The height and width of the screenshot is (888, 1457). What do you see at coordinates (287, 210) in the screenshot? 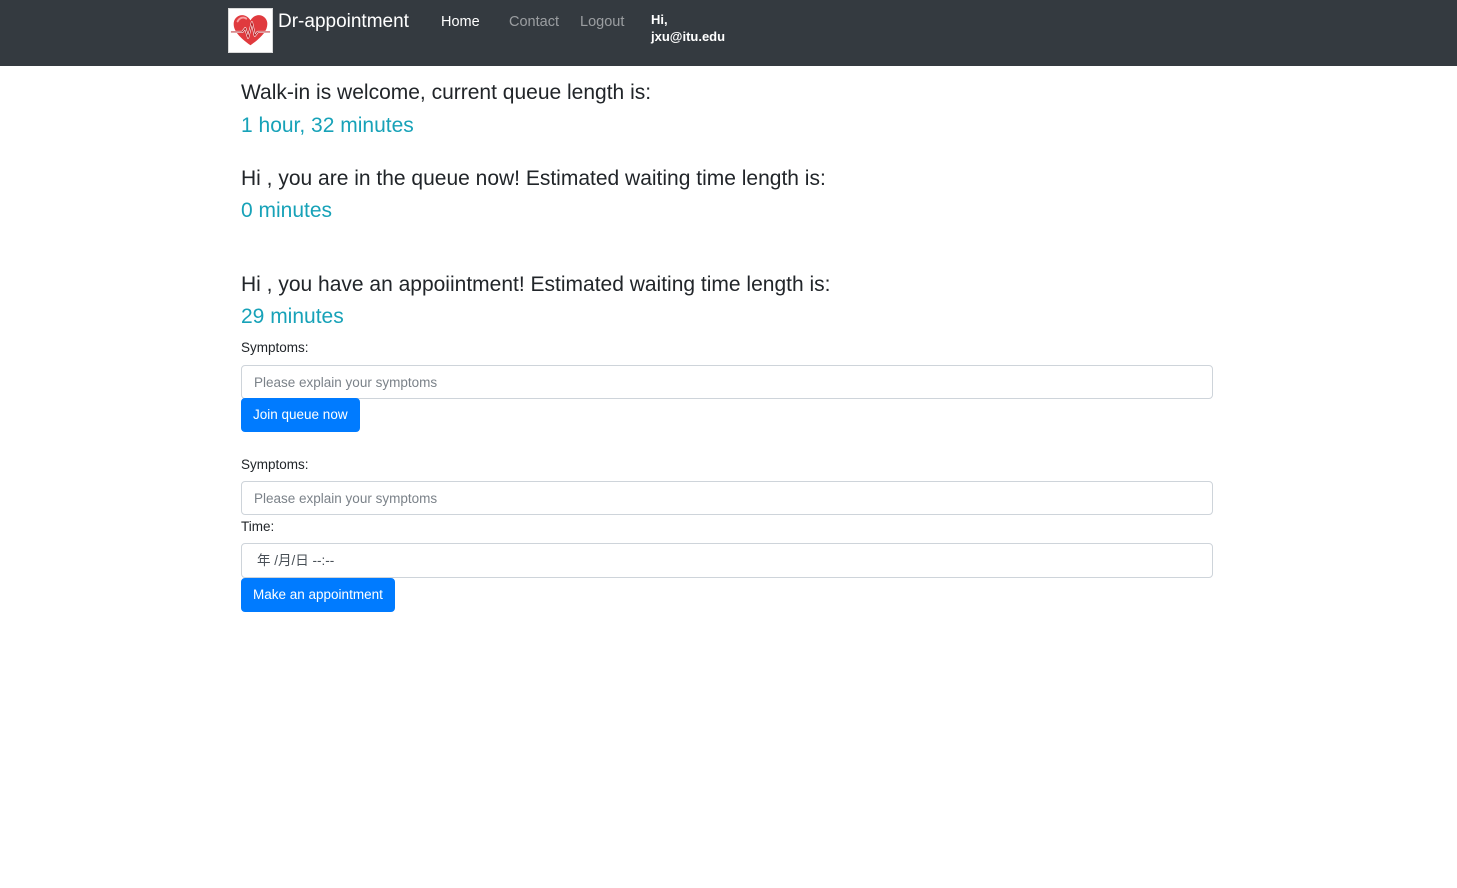
I see `in-queue-wait-value: 0 minutes` at bounding box center [287, 210].